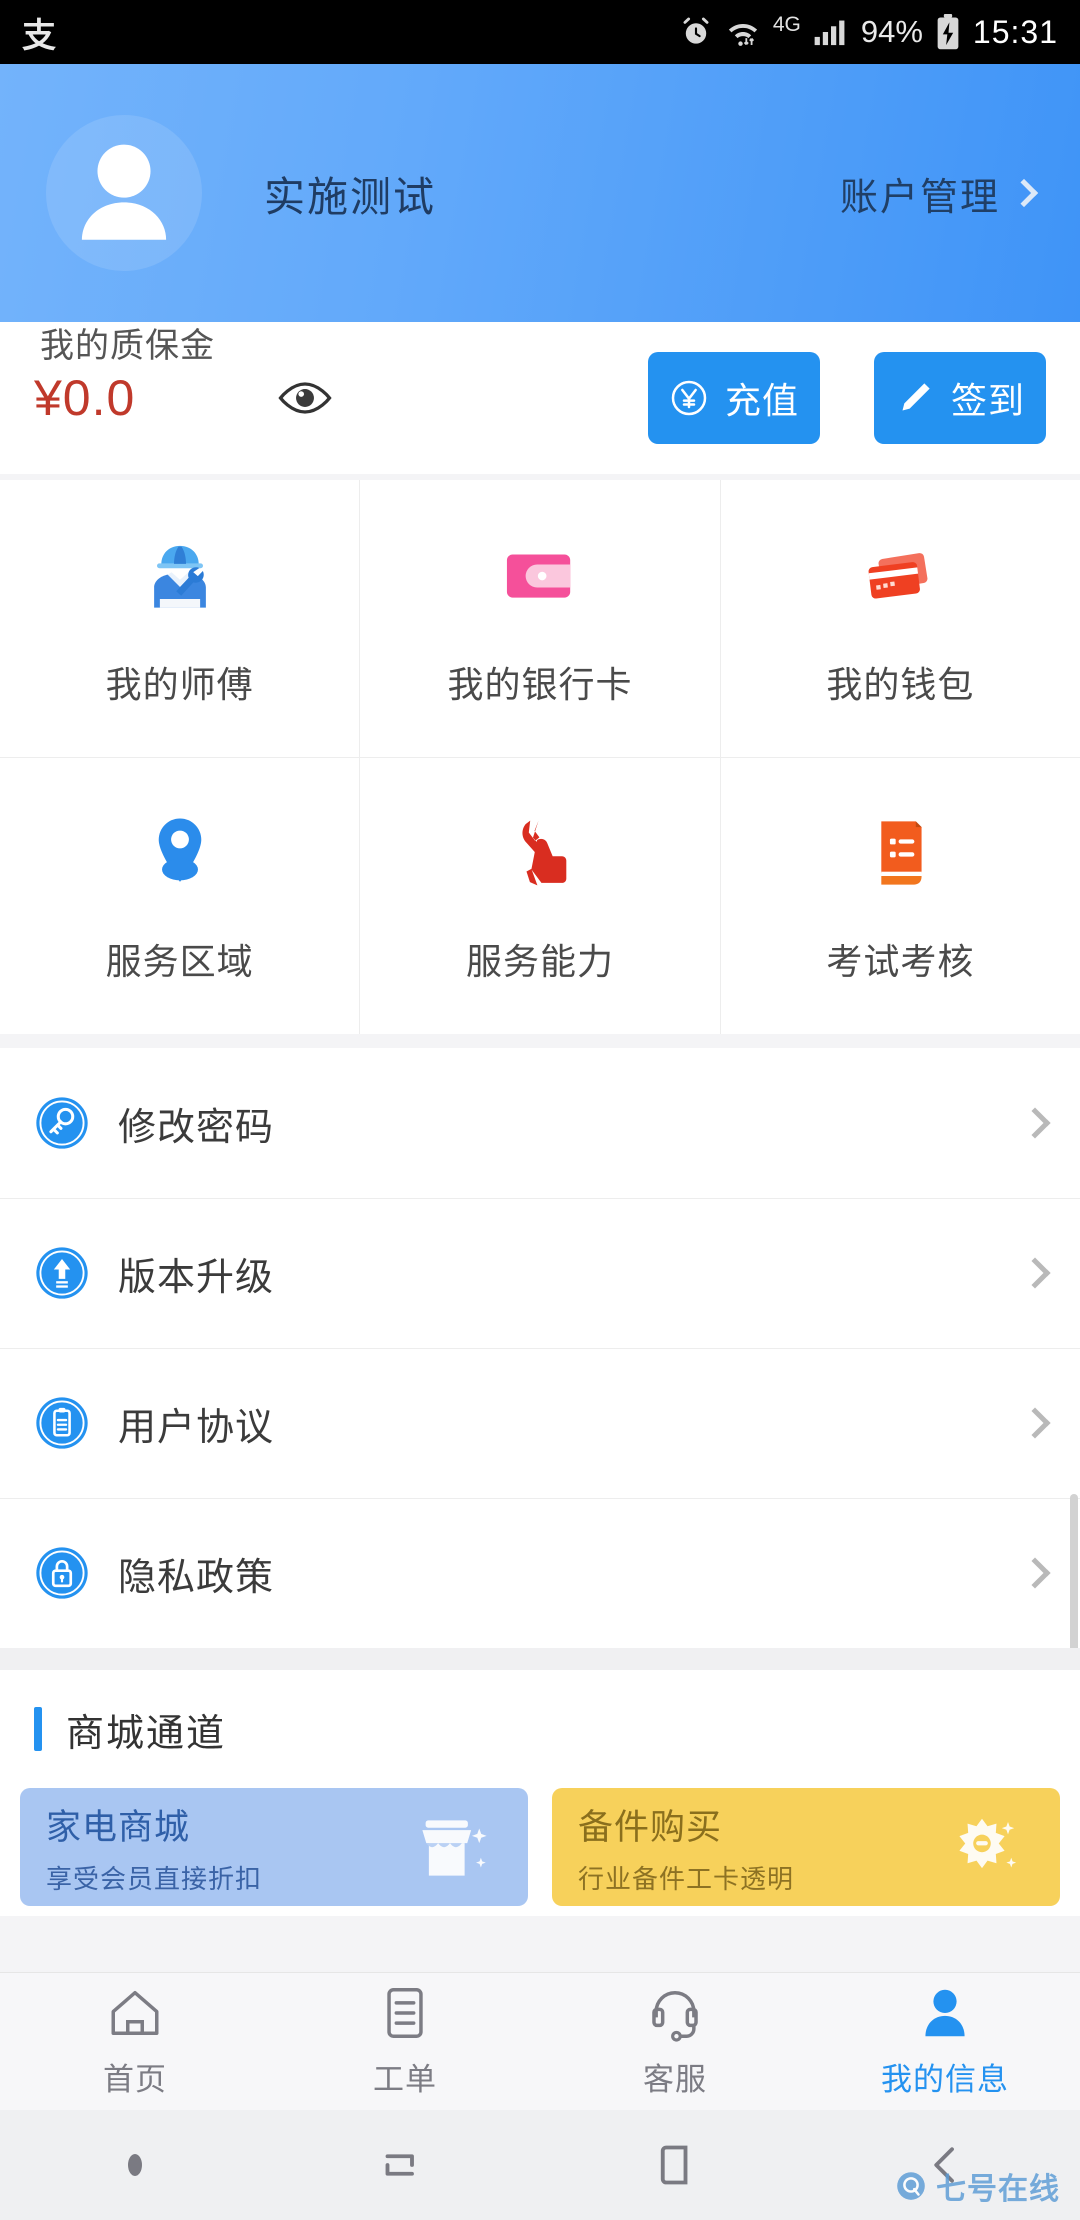  I want to click on technician-icon, so click(179, 576).